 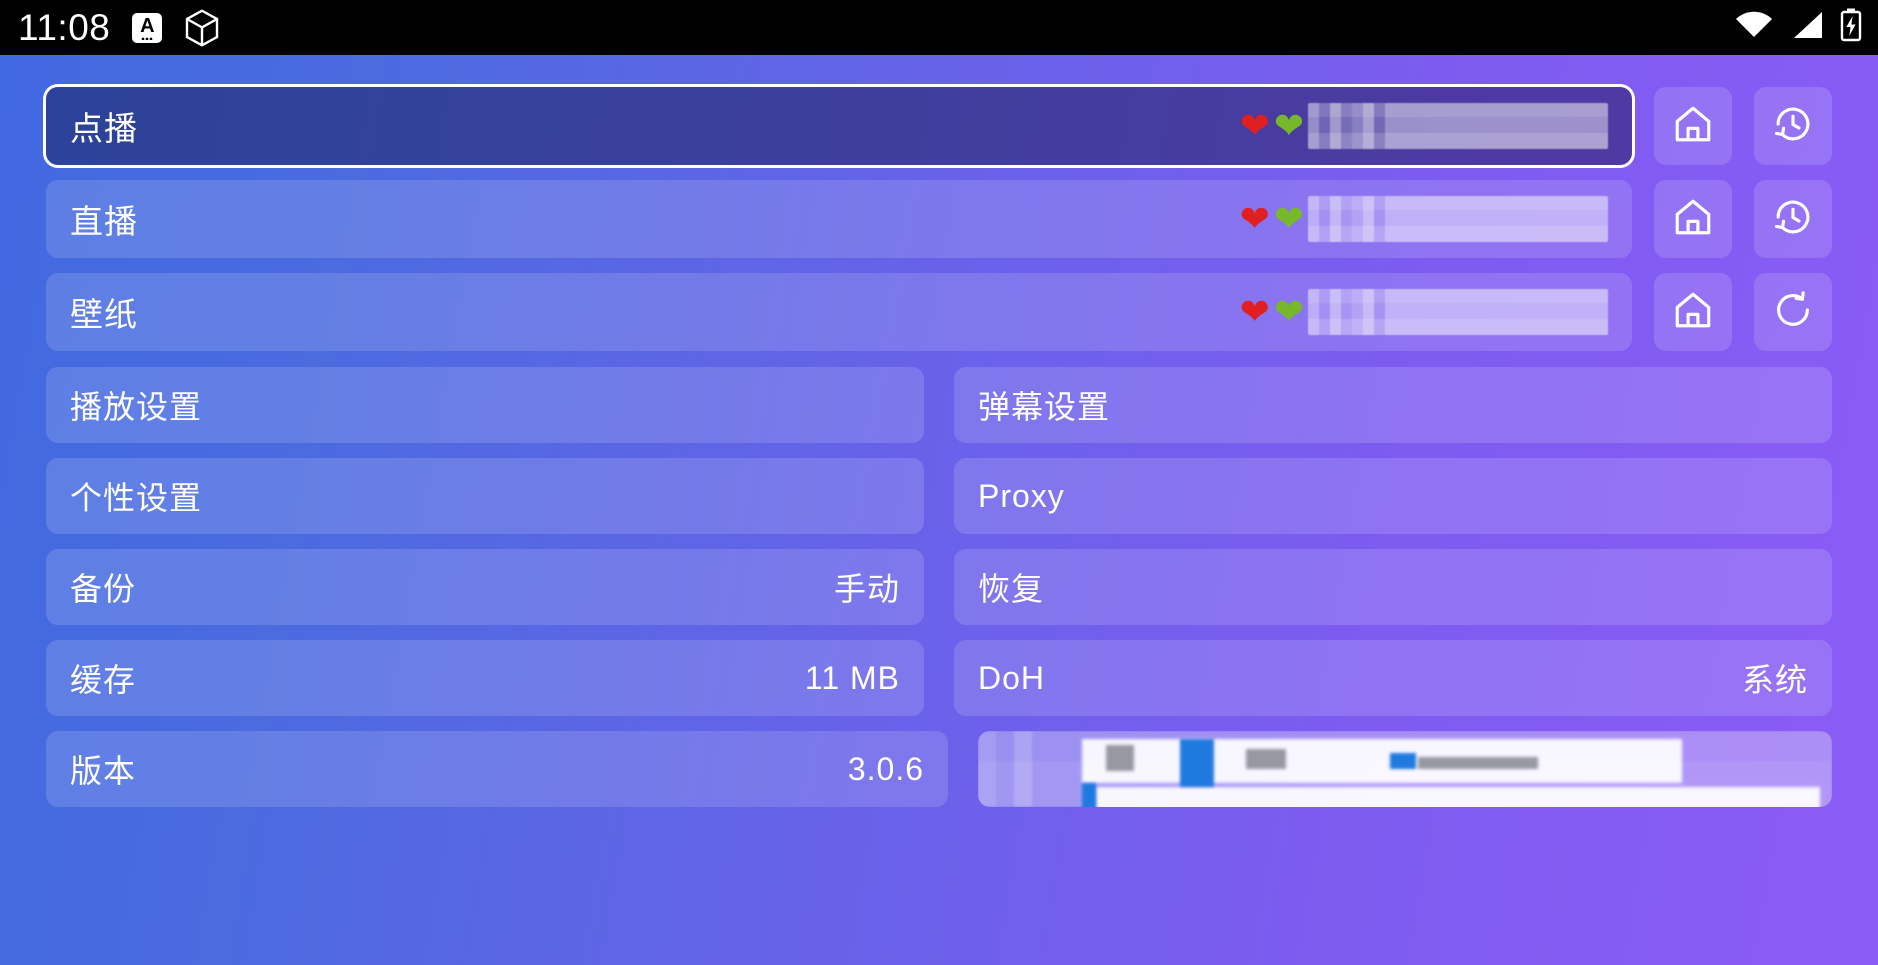 I want to click on source-row-vod: 点播 ❤ ❤, so click(x=939, y=126).